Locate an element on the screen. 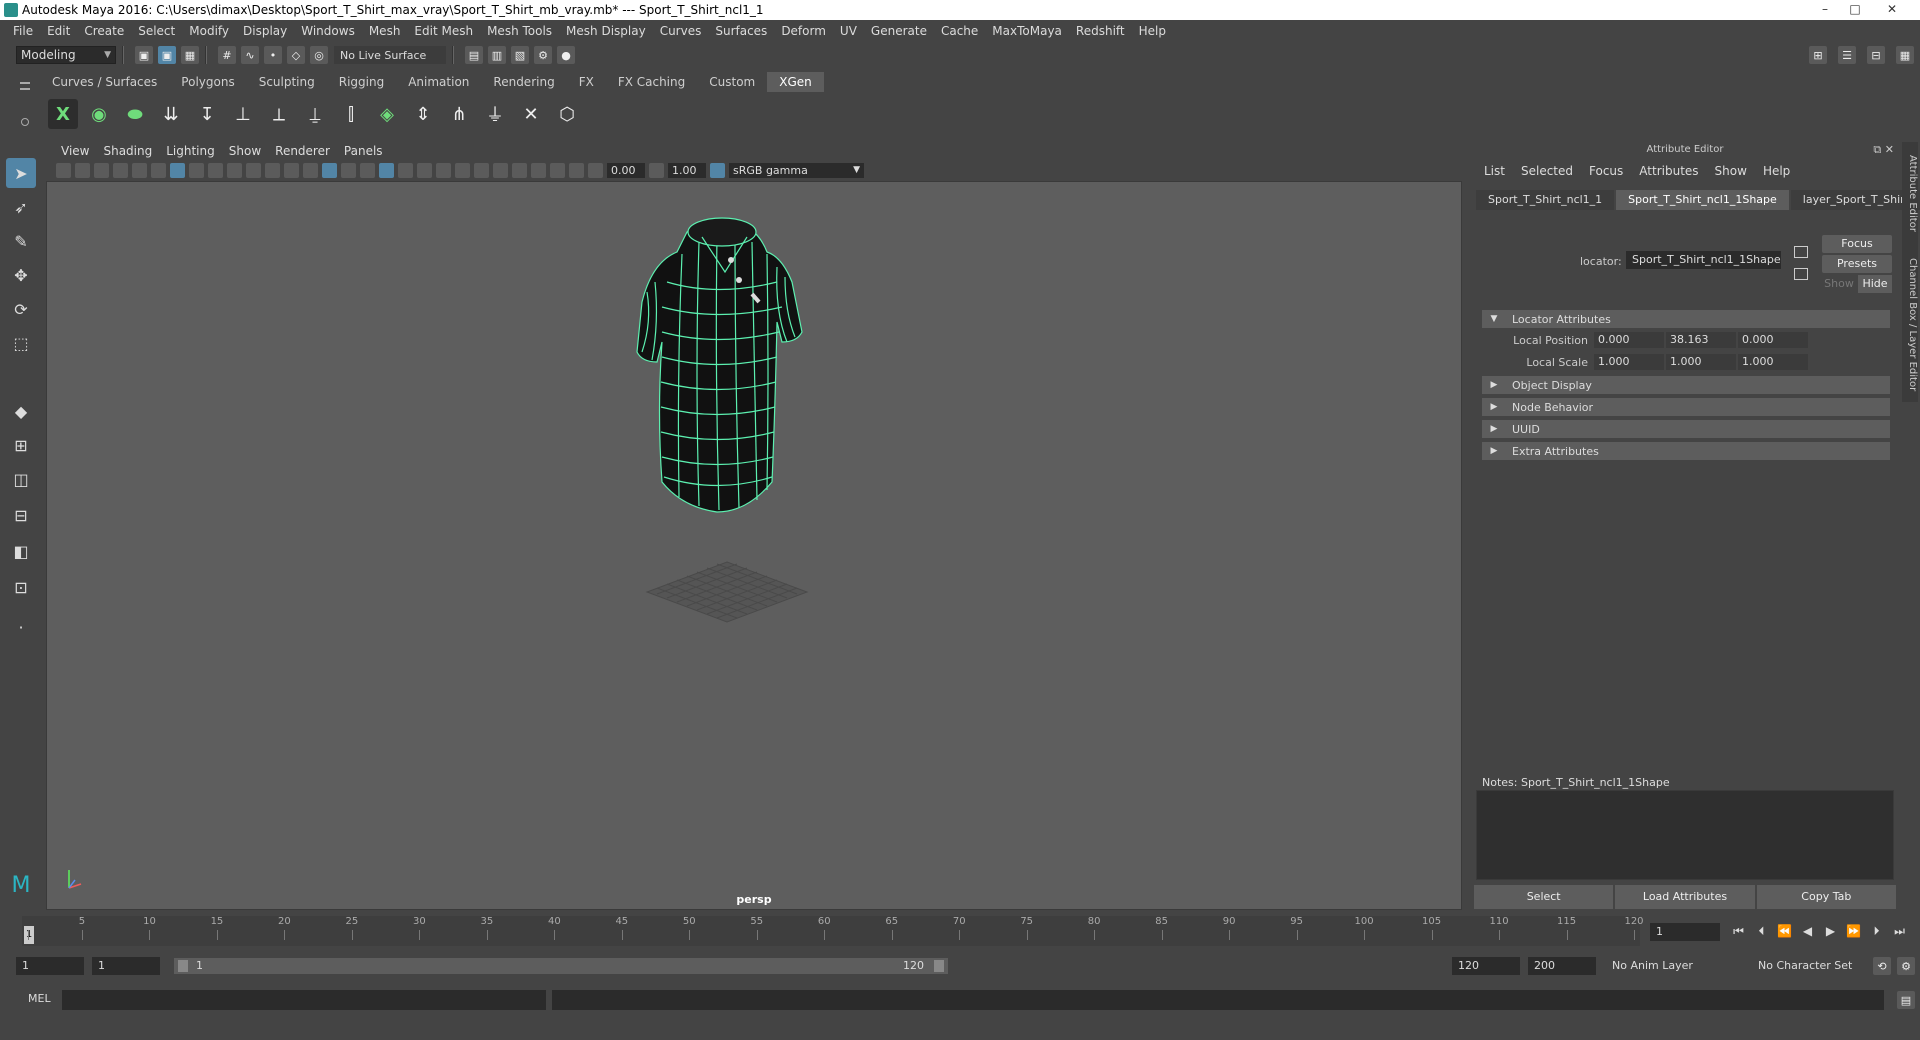 The height and width of the screenshot is (1040, 1920). xgen-preview-icon: ◉ is located at coordinates (99, 114).